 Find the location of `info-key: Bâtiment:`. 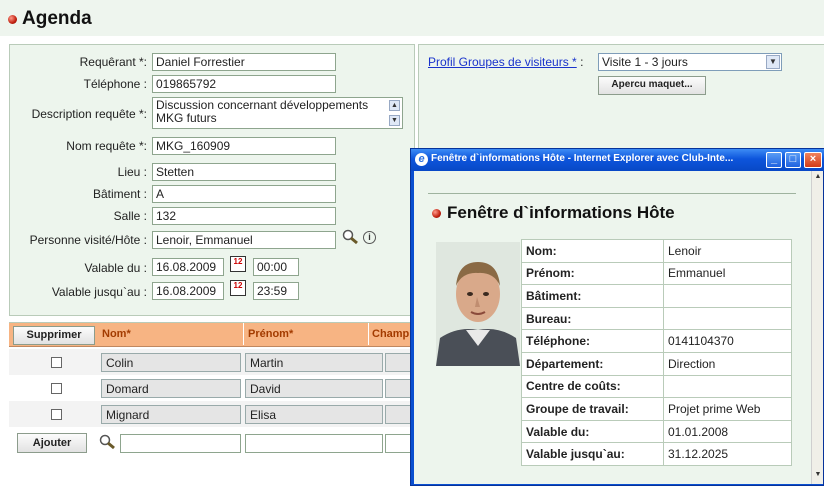

info-key: Bâtiment: is located at coordinates (592, 296).